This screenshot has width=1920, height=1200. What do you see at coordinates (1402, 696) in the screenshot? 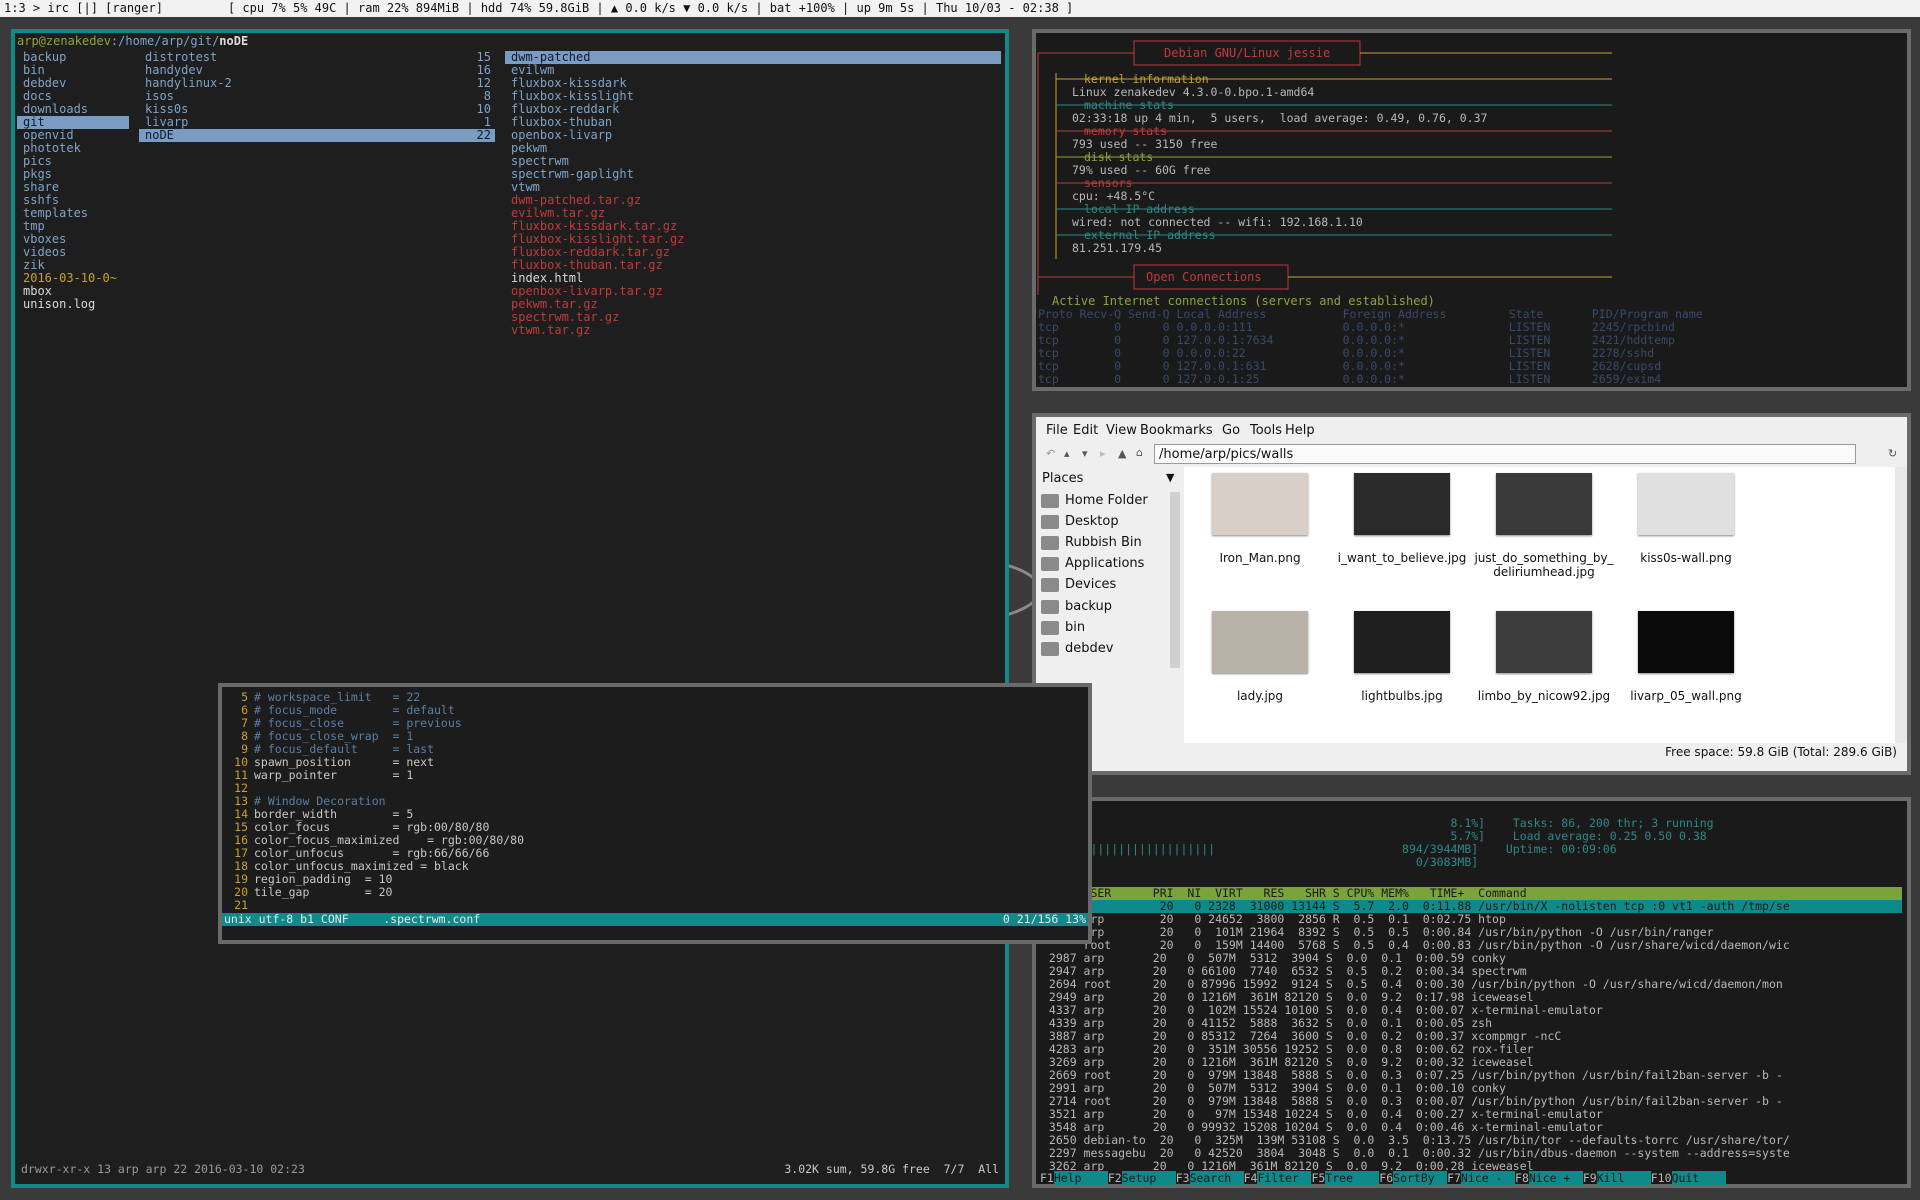
I see `file-name: lightbulbs.jpg` at bounding box center [1402, 696].